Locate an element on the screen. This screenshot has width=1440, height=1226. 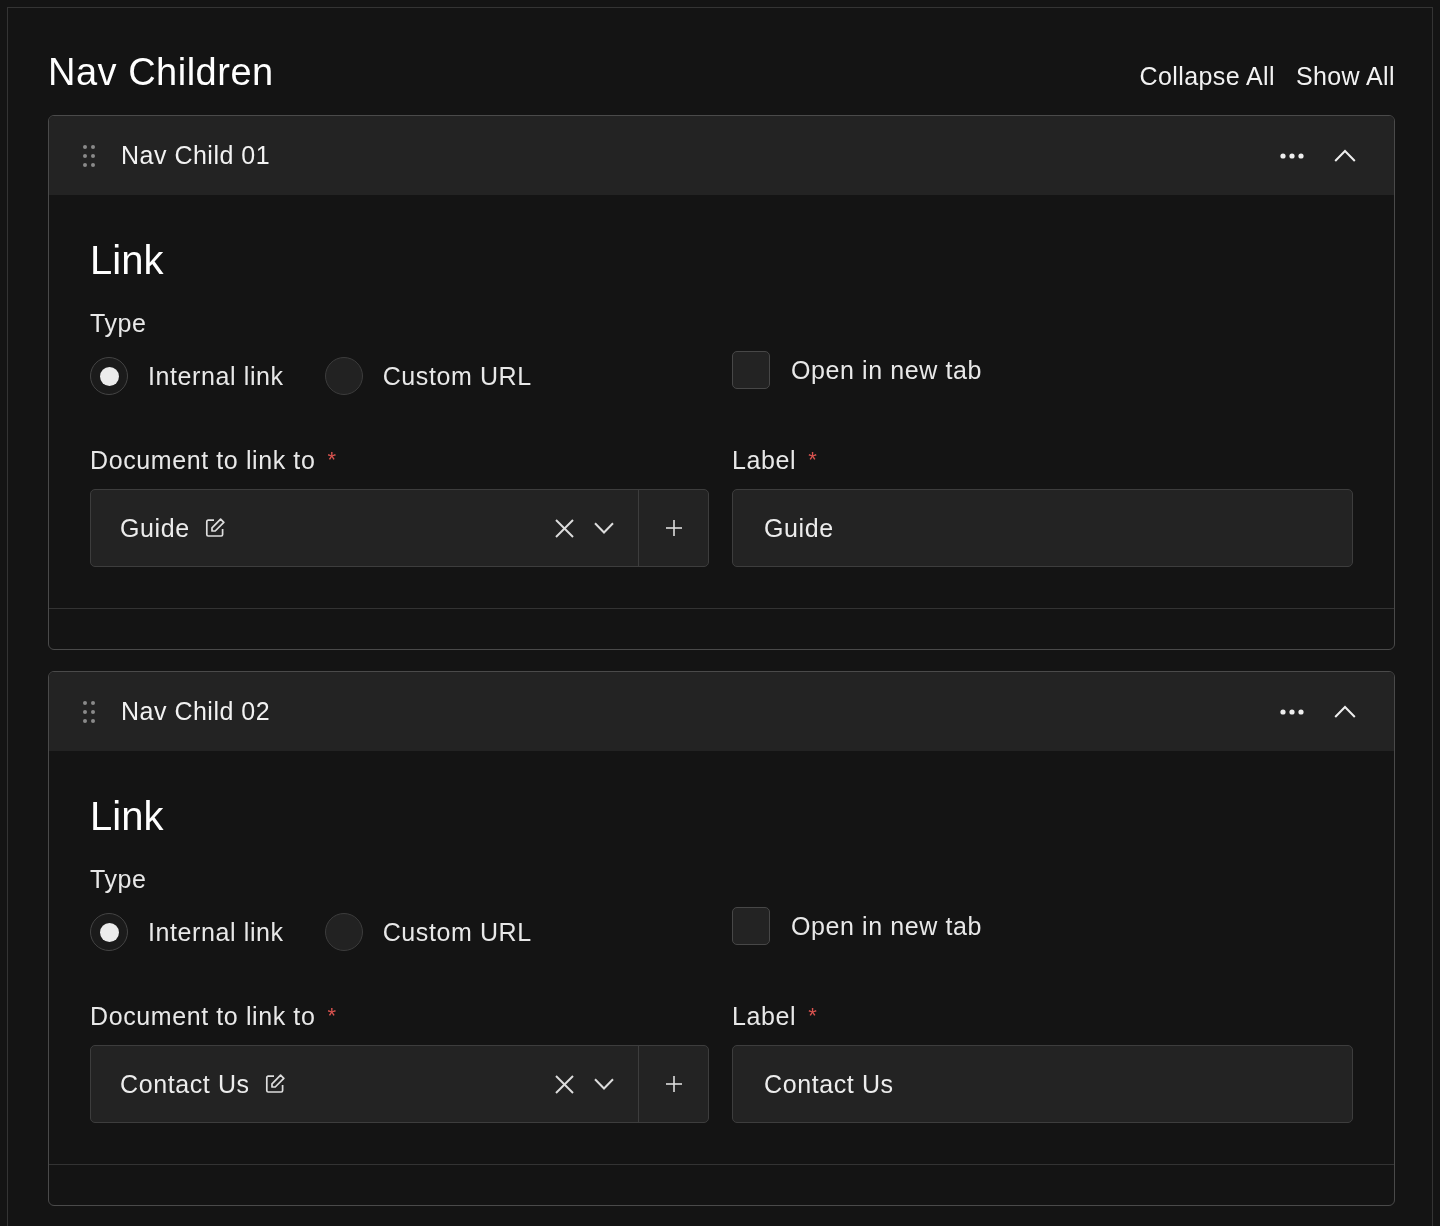
collapse-all-button: Collapse All is located at coordinates (1207, 76).